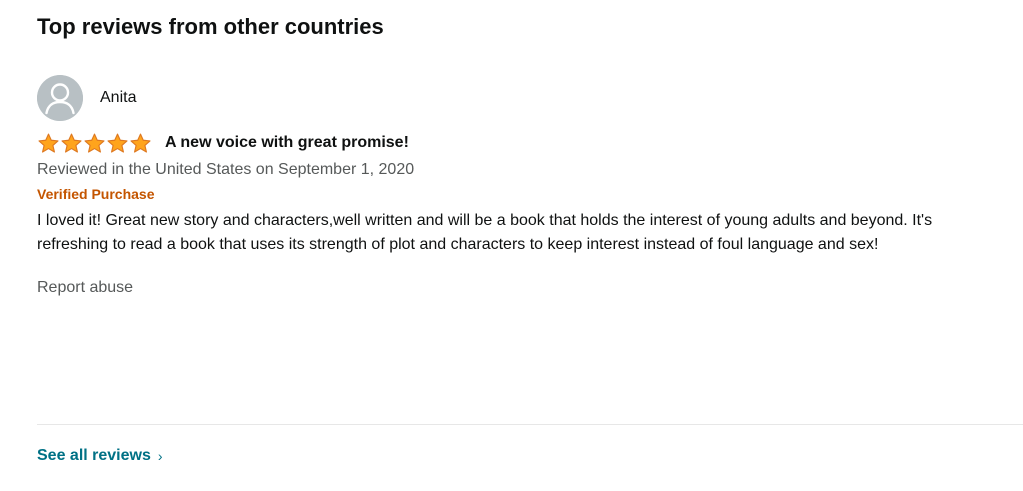  What do you see at coordinates (118, 98) in the screenshot?
I see `reviewer-name: Anita` at bounding box center [118, 98].